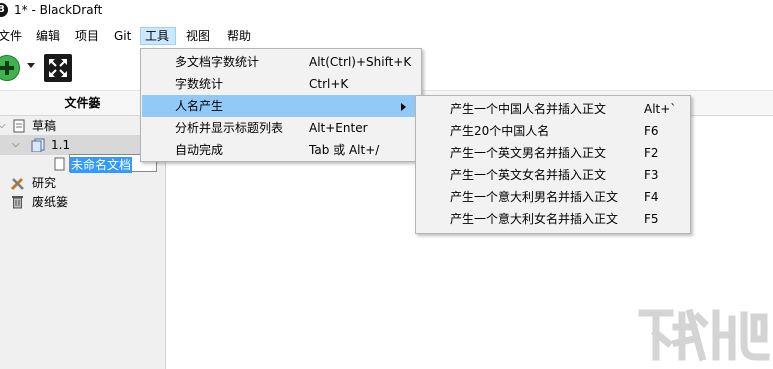 This screenshot has height=369, width=773. I want to click on tree-item-trash: 废纸篓, so click(82, 202).